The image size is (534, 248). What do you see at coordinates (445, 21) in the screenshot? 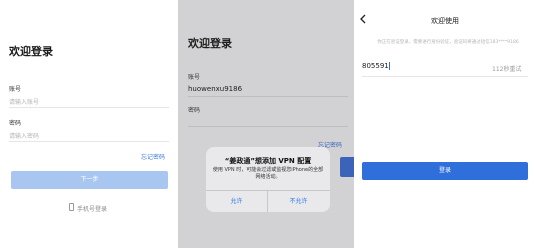
I see `page-title: 欢迎使用` at bounding box center [445, 21].